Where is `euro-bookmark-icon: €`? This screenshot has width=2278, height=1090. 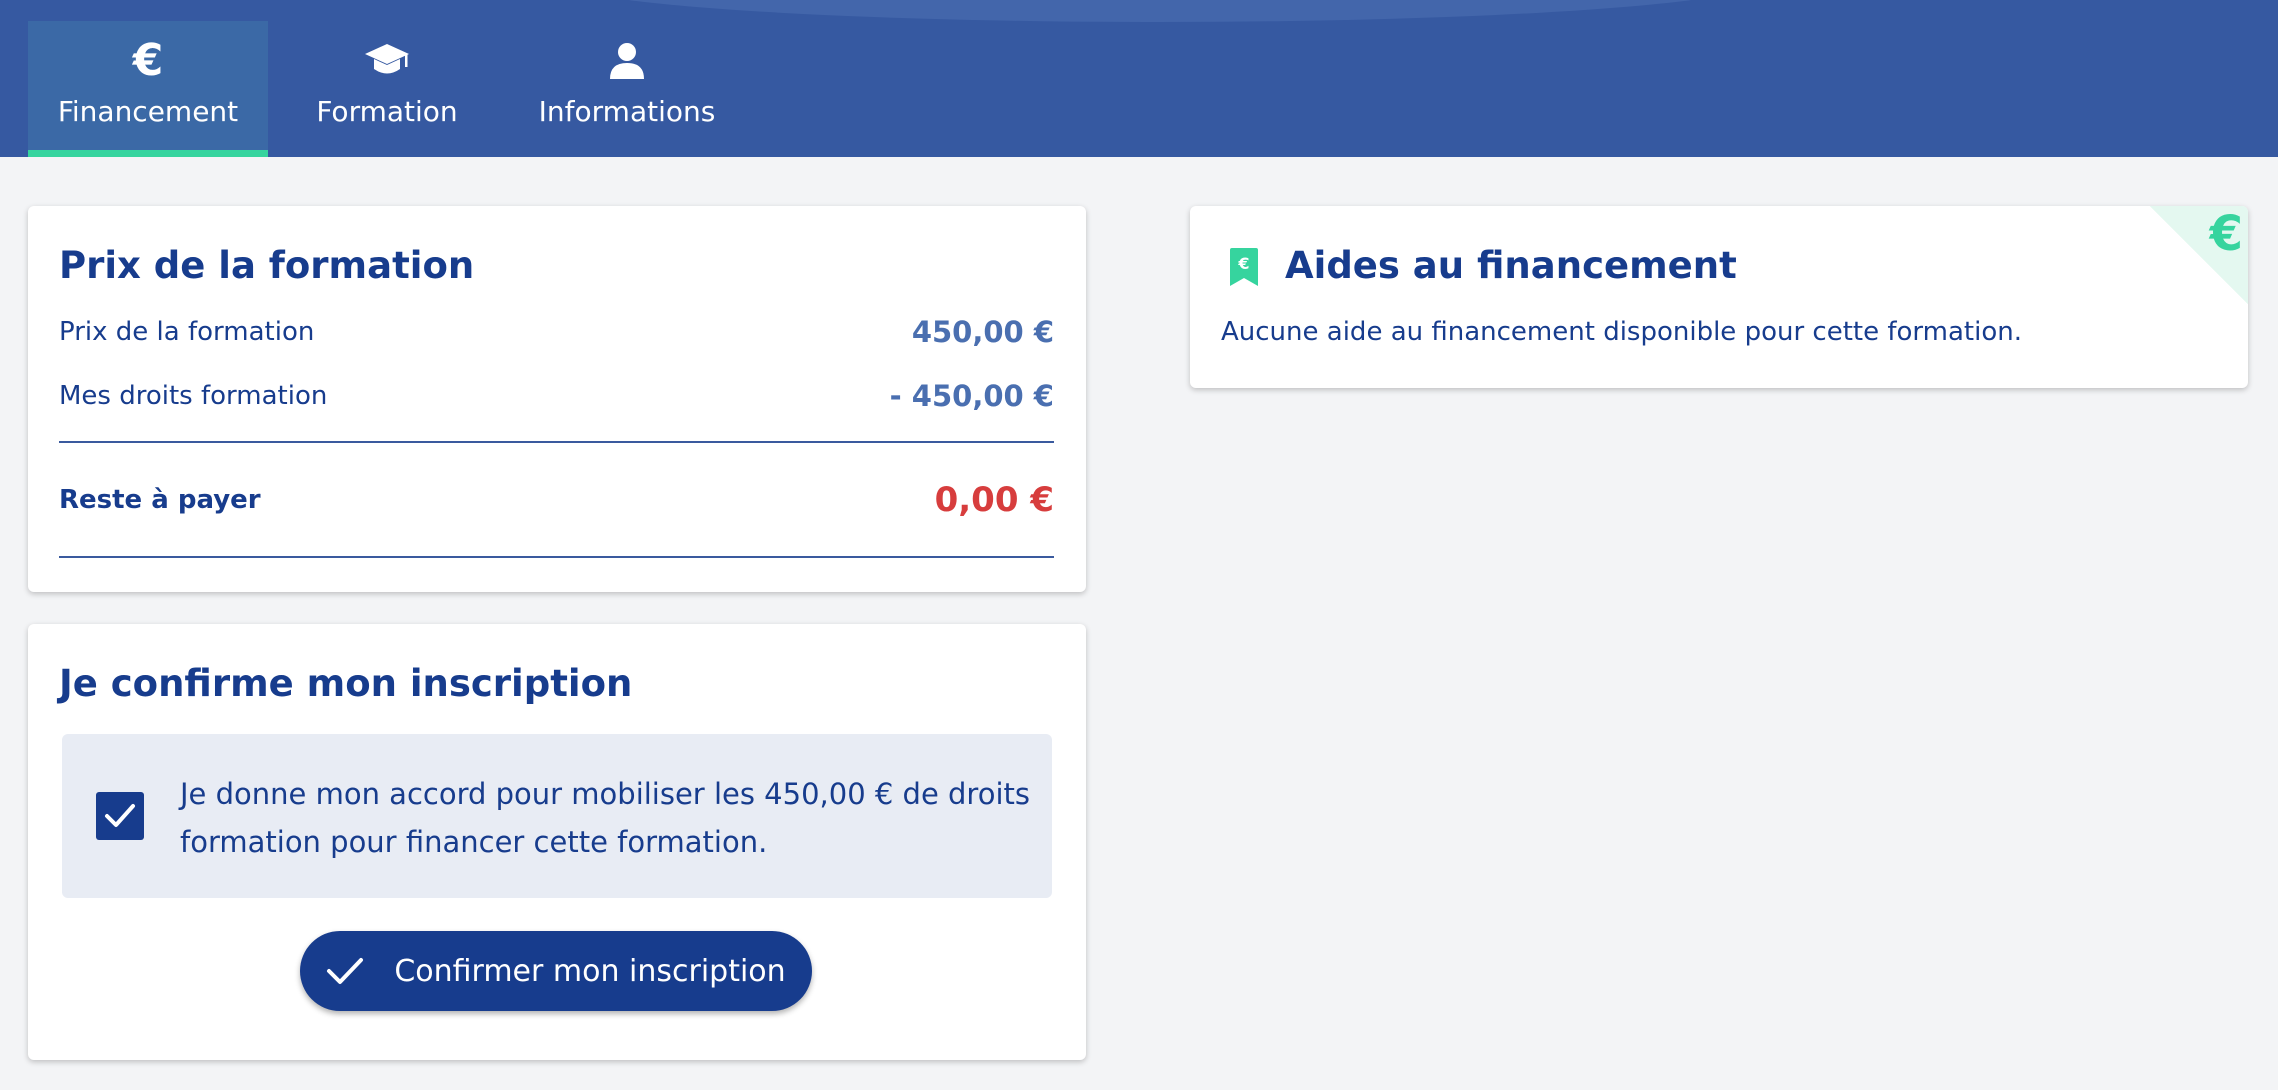 euro-bookmark-icon: € is located at coordinates (1244, 267).